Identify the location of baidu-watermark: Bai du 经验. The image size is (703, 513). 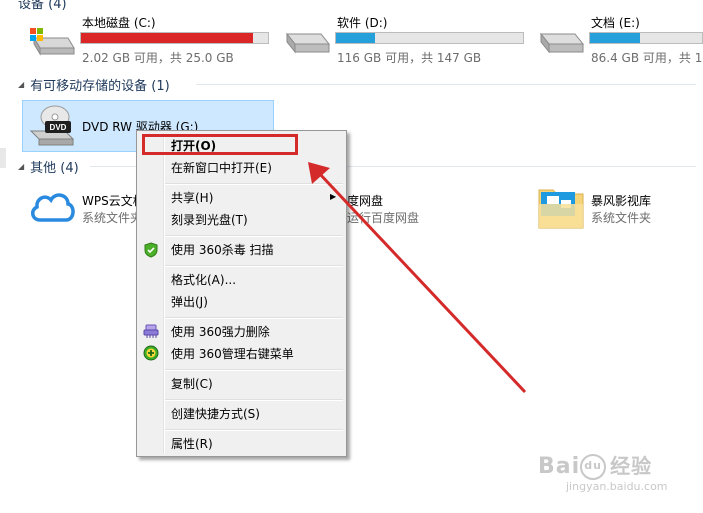
(595, 467).